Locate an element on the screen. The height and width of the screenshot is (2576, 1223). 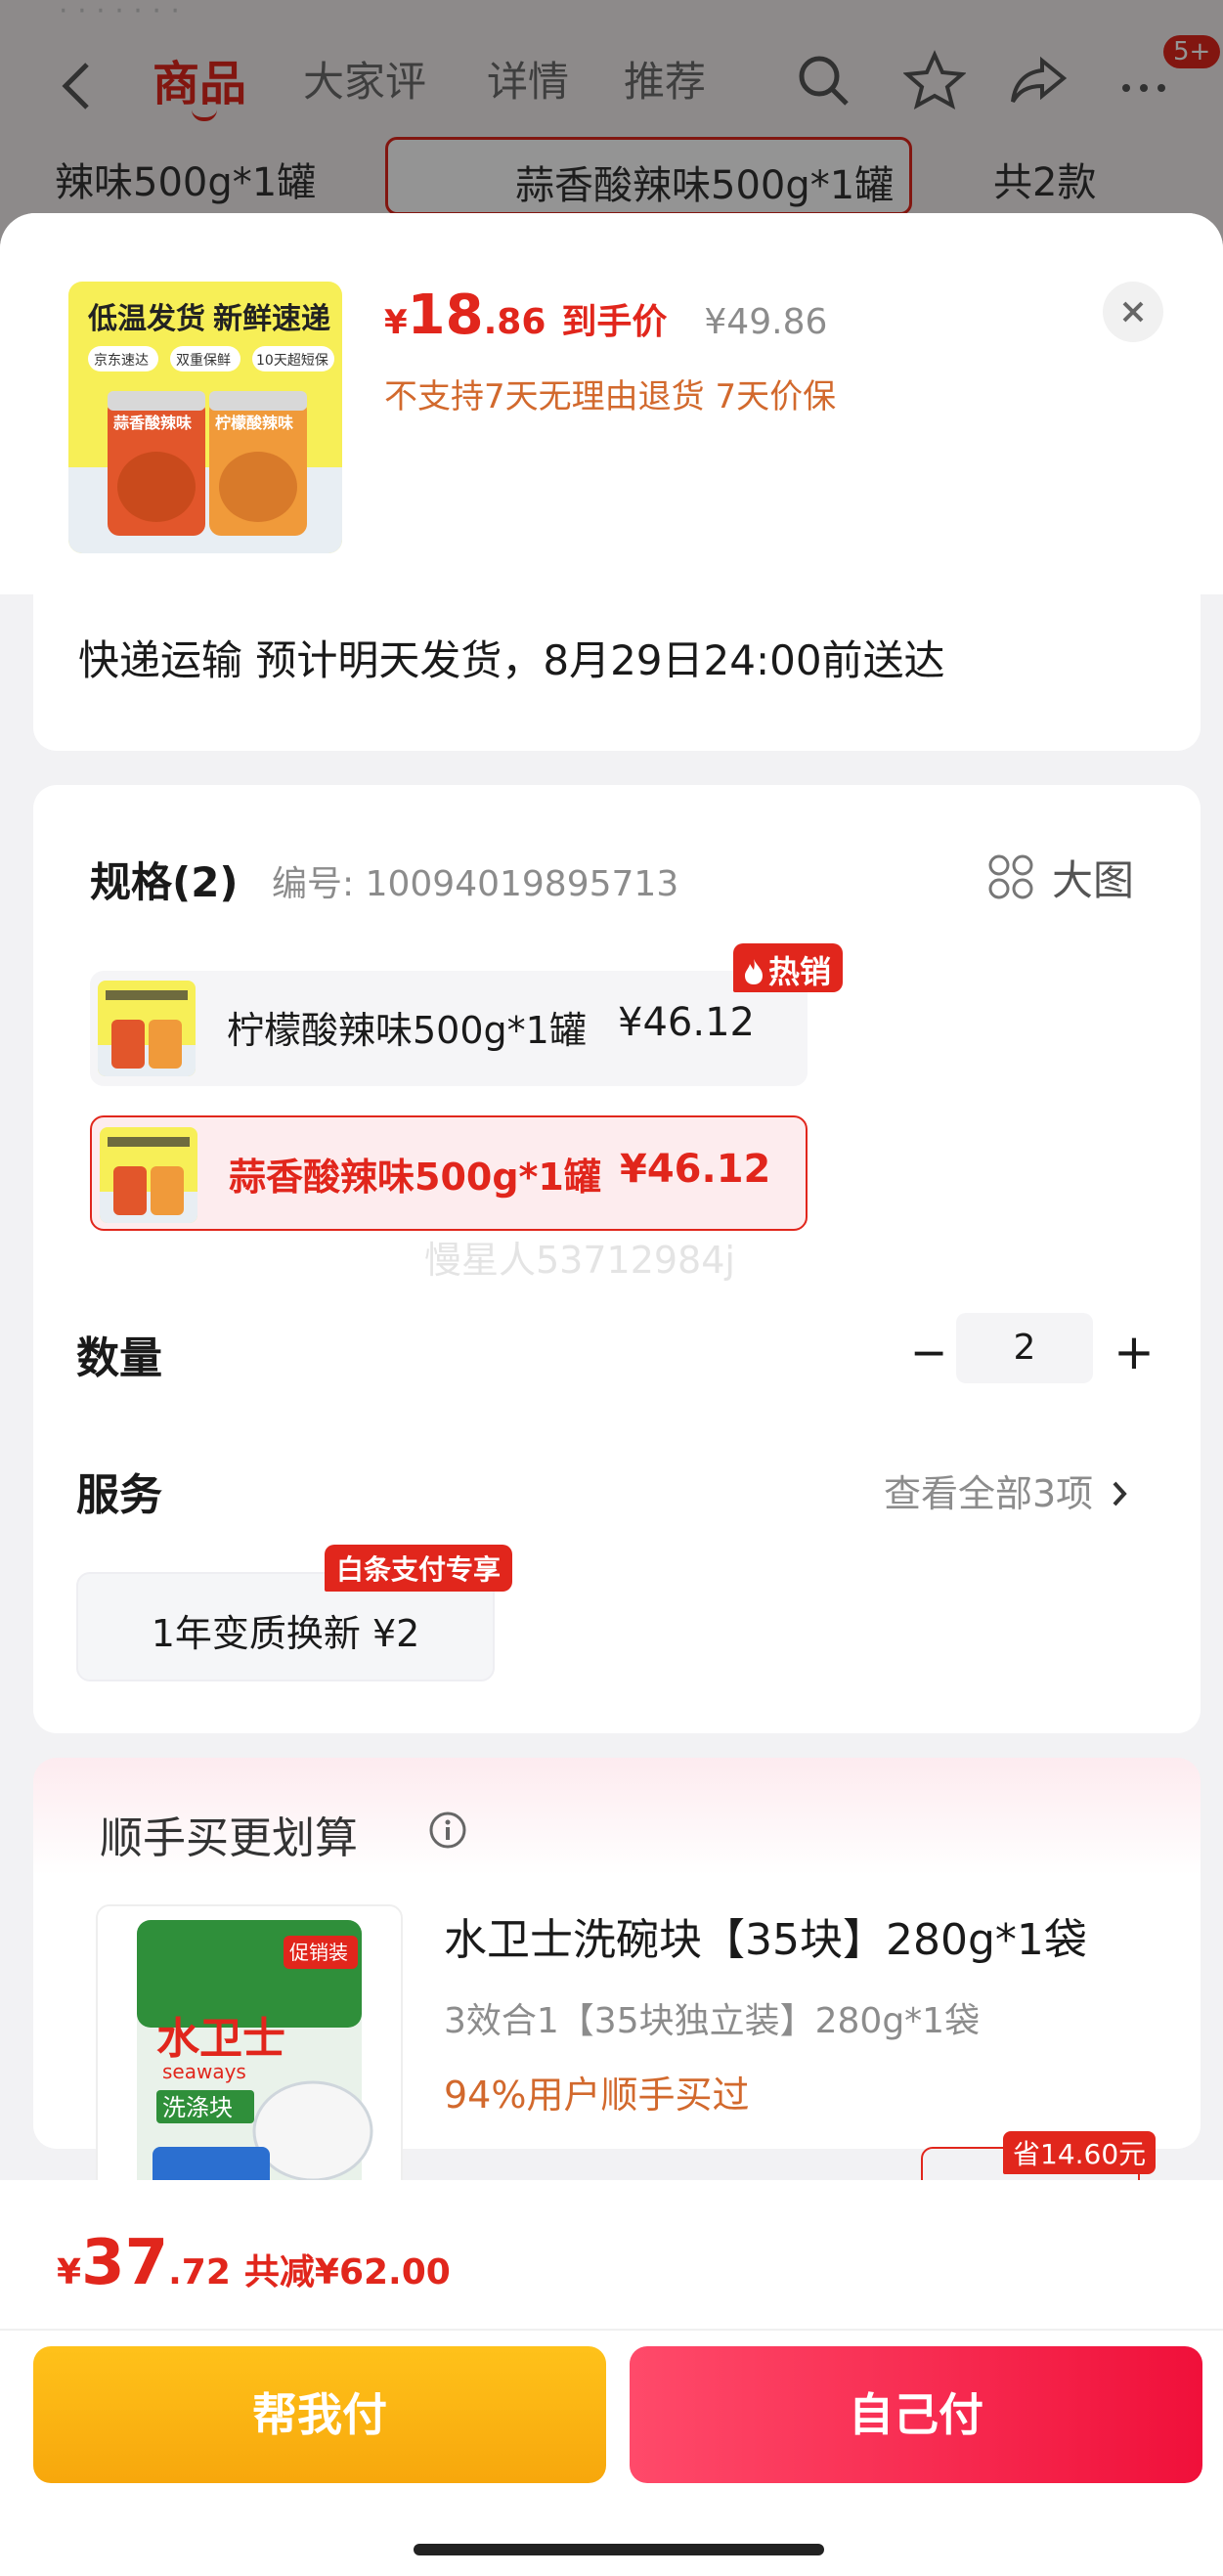
close-button is located at coordinates (1133, 312).